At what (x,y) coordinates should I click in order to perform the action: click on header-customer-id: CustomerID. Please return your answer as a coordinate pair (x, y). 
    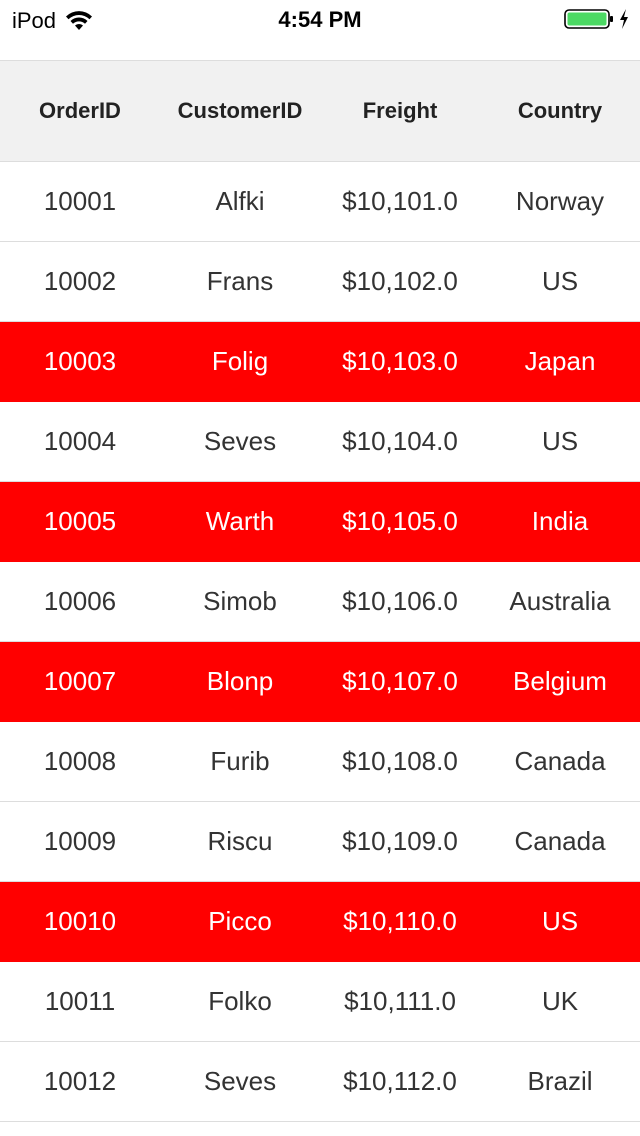
    Looking at the image, I should click on (240, 111).